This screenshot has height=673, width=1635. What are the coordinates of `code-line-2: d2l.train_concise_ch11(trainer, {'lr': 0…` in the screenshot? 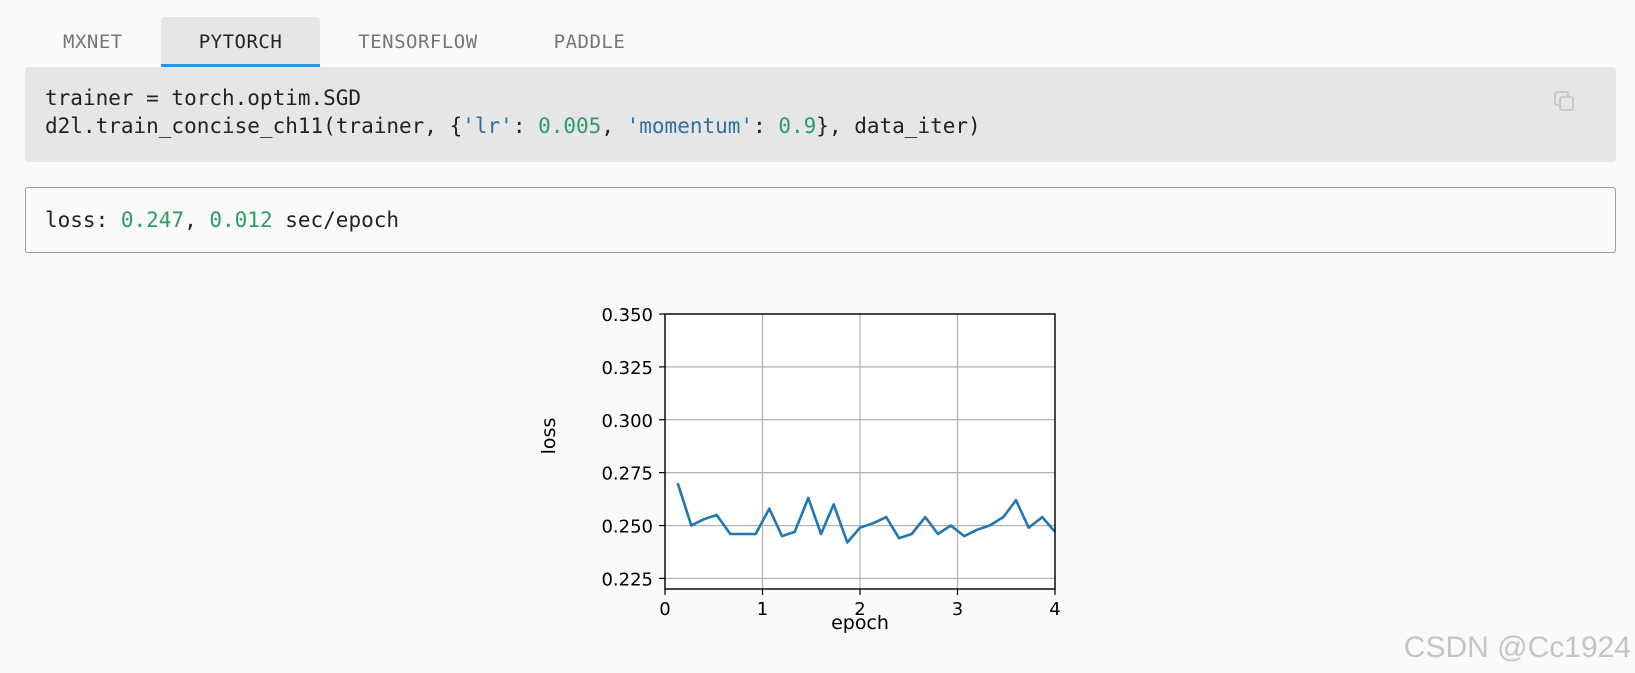 It's located at (820, 126).